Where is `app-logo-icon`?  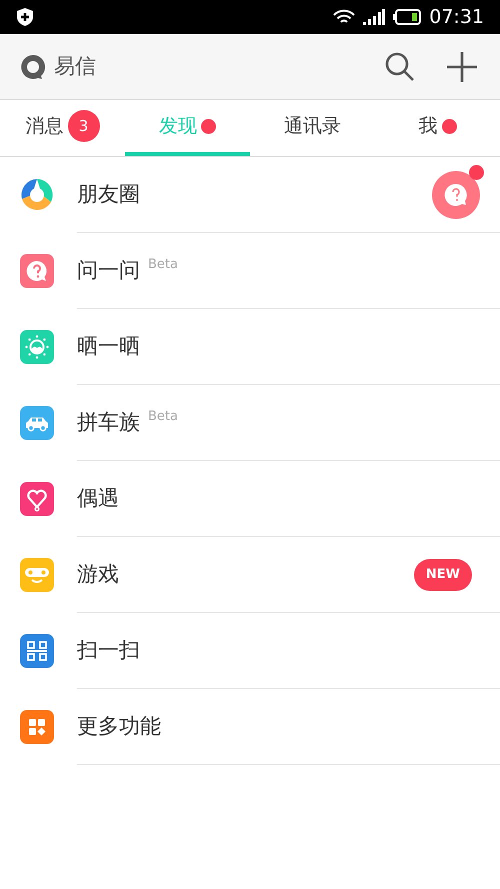 app-logo-icon is located at coordinates (33, 67).